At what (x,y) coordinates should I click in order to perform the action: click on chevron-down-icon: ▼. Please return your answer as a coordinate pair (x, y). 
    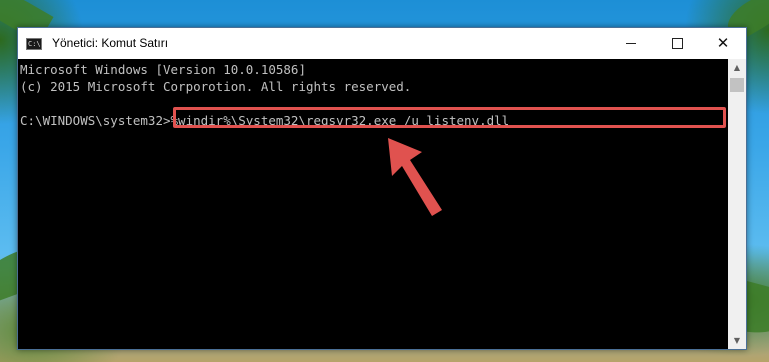
    Looking at the image, I should click on (737, 340).